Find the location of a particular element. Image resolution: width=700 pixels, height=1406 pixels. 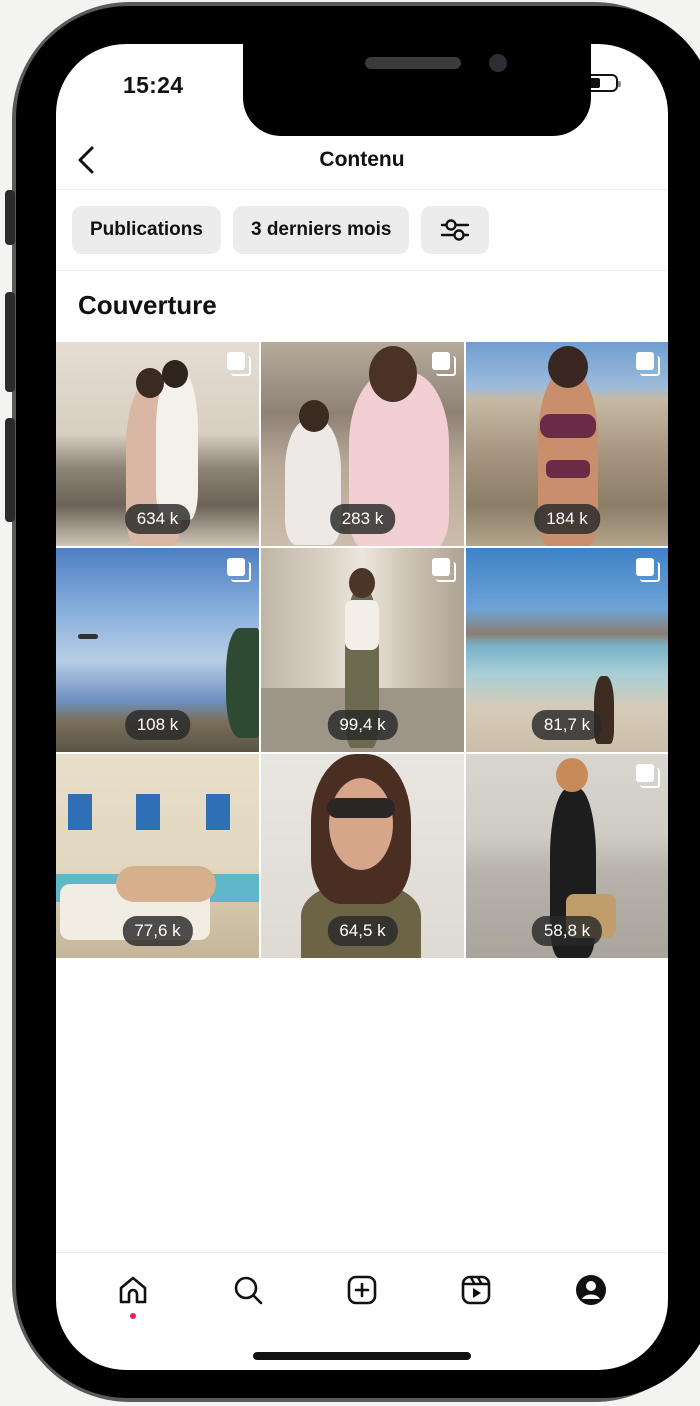

status-time: 15:24 is located at coordinates (153, 85).